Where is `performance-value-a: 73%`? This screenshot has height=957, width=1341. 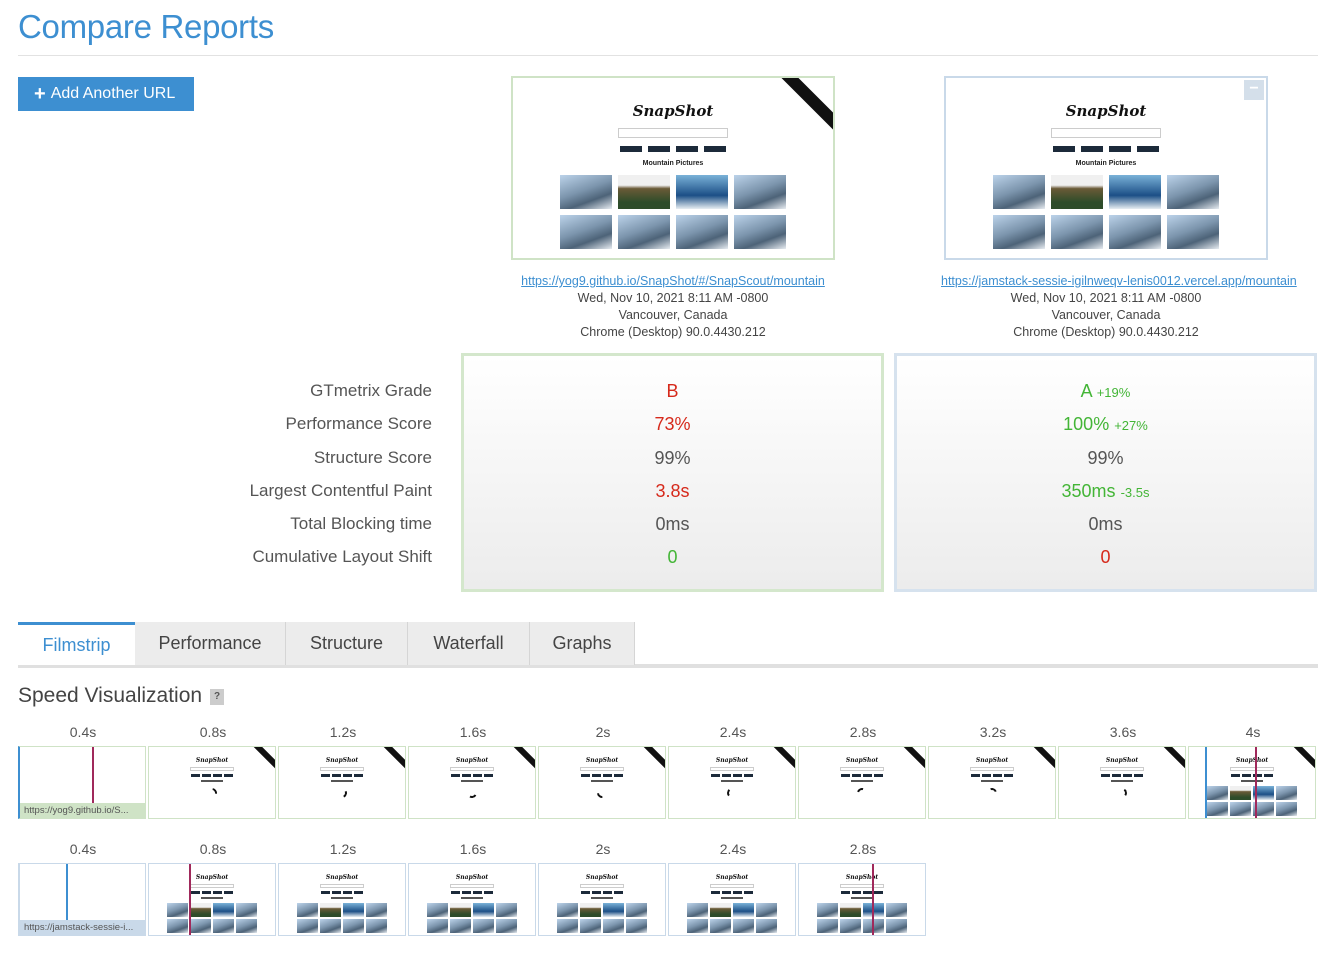 performance-value-a: 73% is located at coordinates (672, 424).